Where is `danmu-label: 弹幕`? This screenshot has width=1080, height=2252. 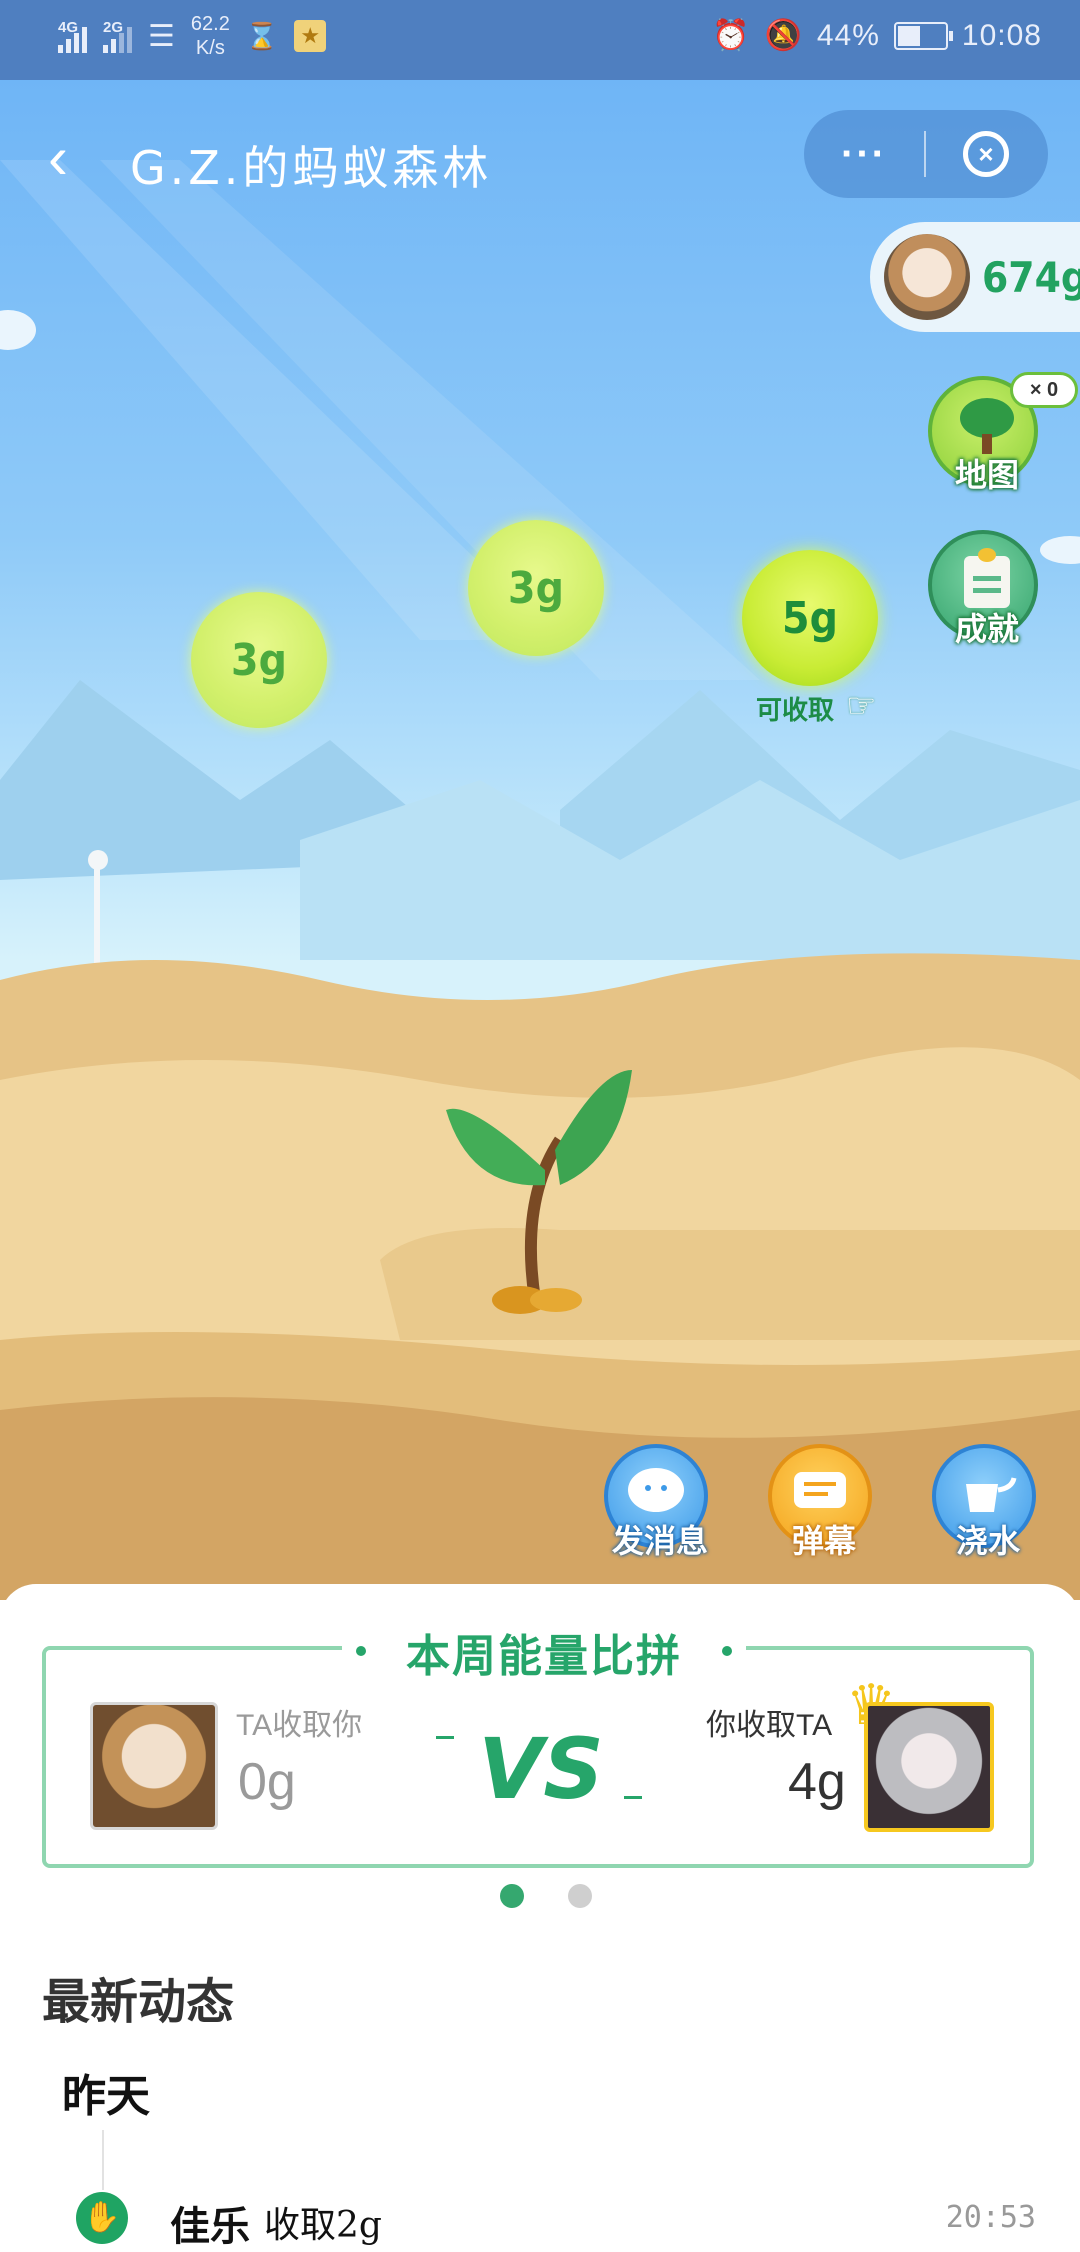 danmu-label: 弹幕 is located at coordinates (823, 1541).